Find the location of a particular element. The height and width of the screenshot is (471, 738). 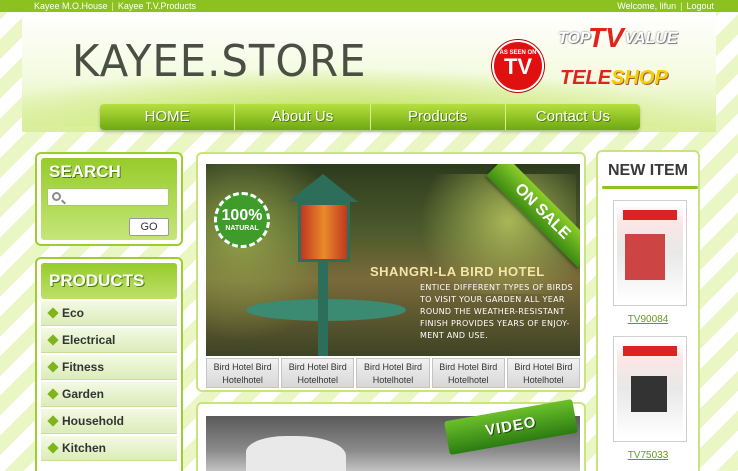

category-eco: Eco is located at coordinates (109, 313).